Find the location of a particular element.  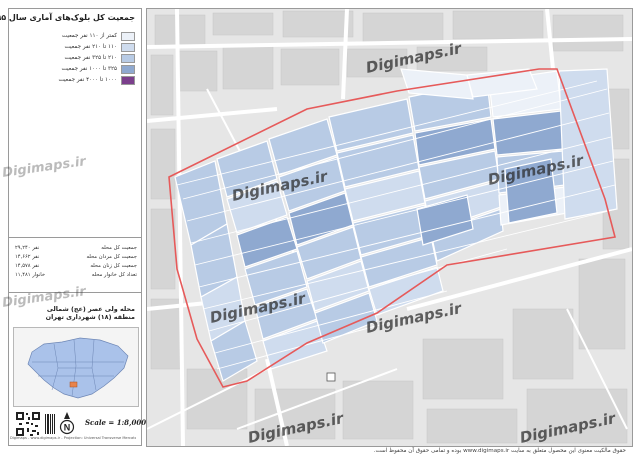

stat-label: جمعیت کل محله is located at coordinates (119, 248).